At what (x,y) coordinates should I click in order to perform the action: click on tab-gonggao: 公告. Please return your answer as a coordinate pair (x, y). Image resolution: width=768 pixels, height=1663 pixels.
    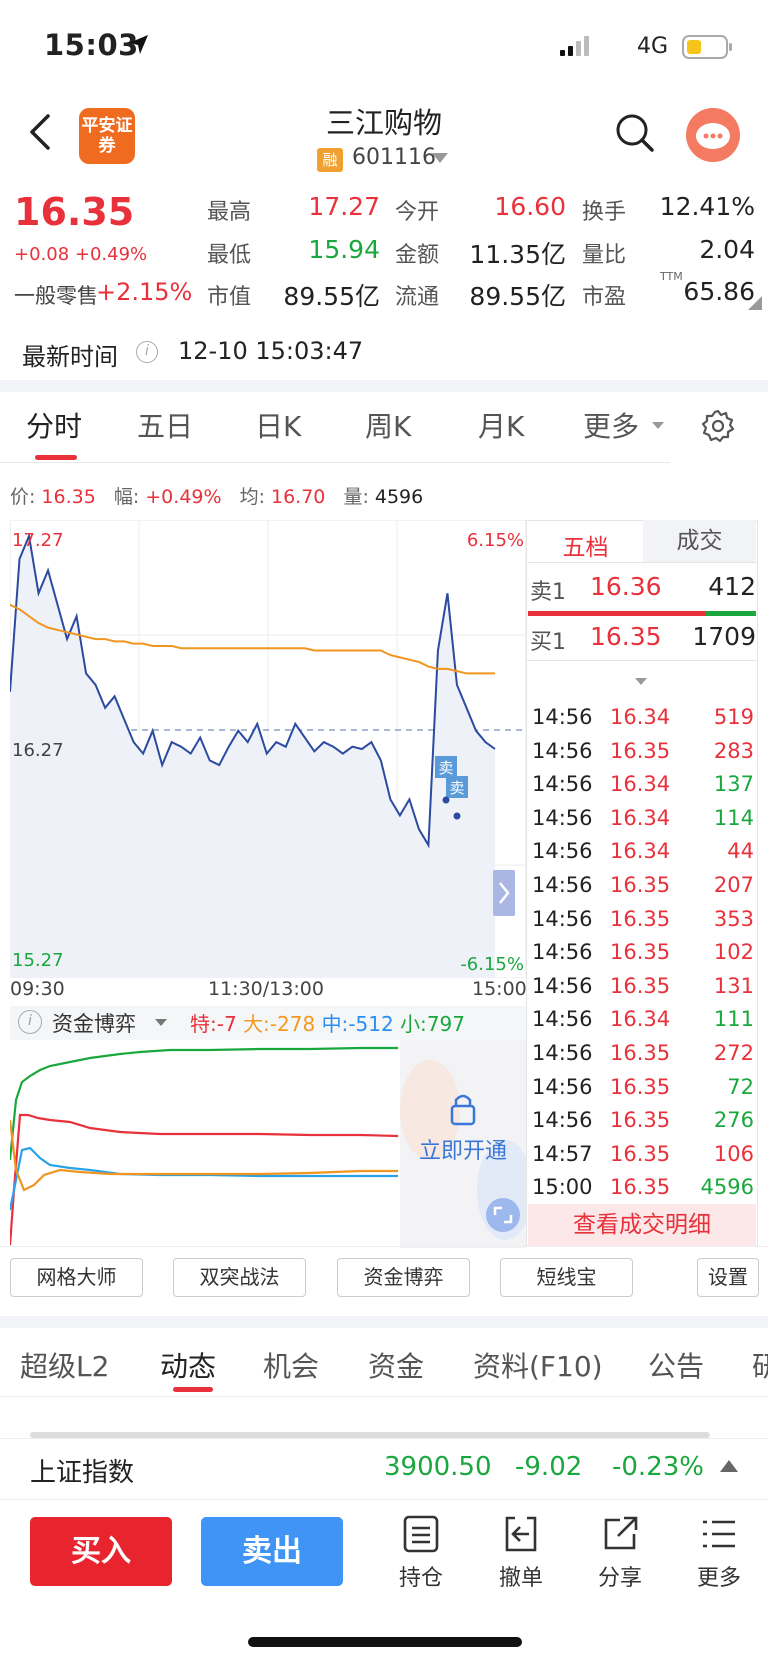
    Looking at the image, I should click on (676, 1365).